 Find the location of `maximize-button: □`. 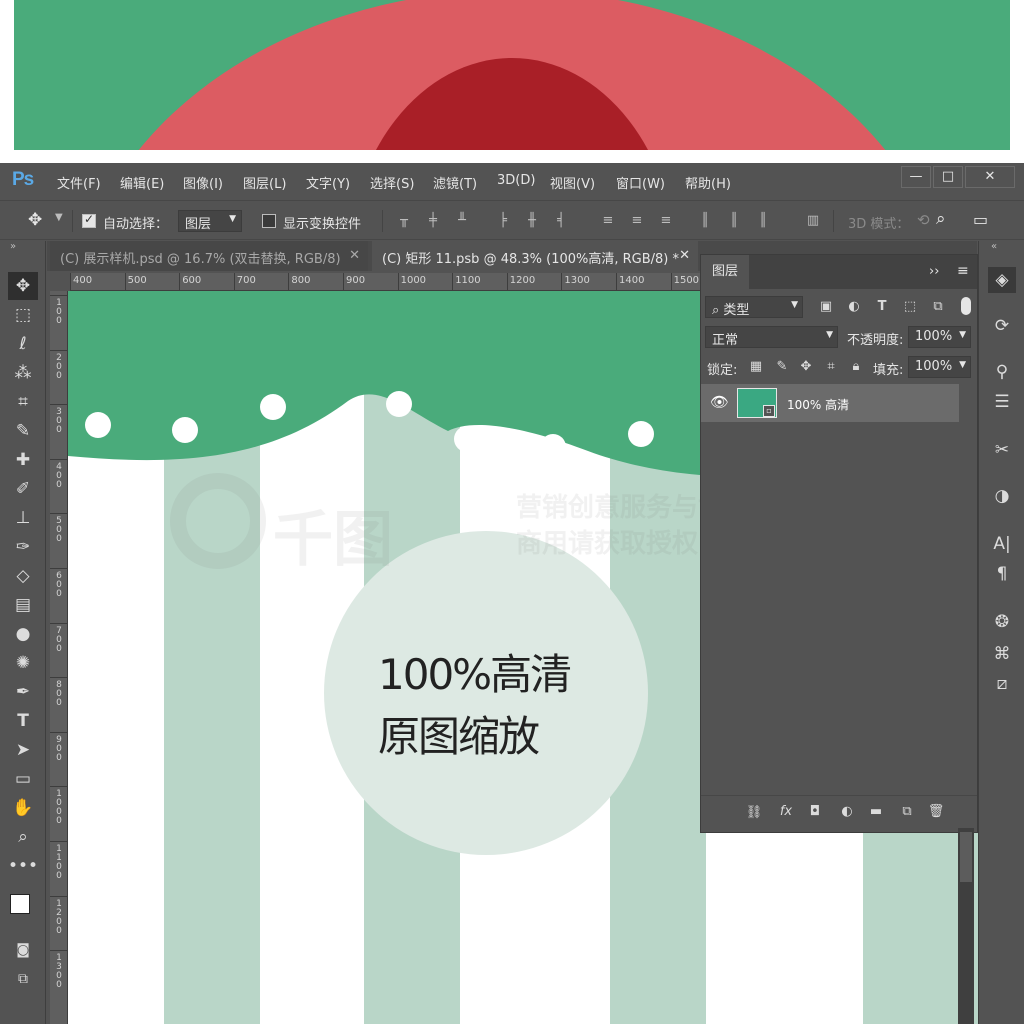

maximize-button: □ is located at coordinates (948, 177).